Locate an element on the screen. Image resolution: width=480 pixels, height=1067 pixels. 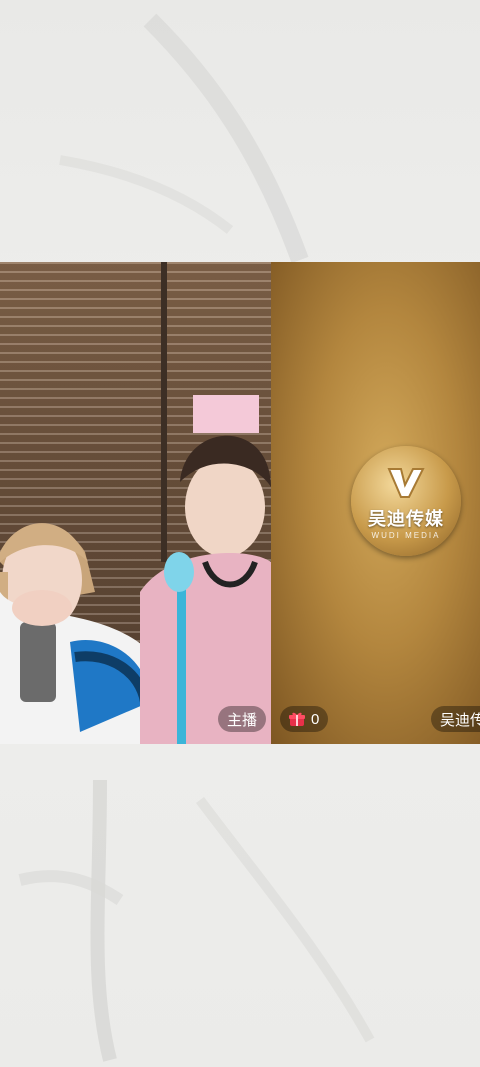
gift-icon is located at coordinates (297, 719).